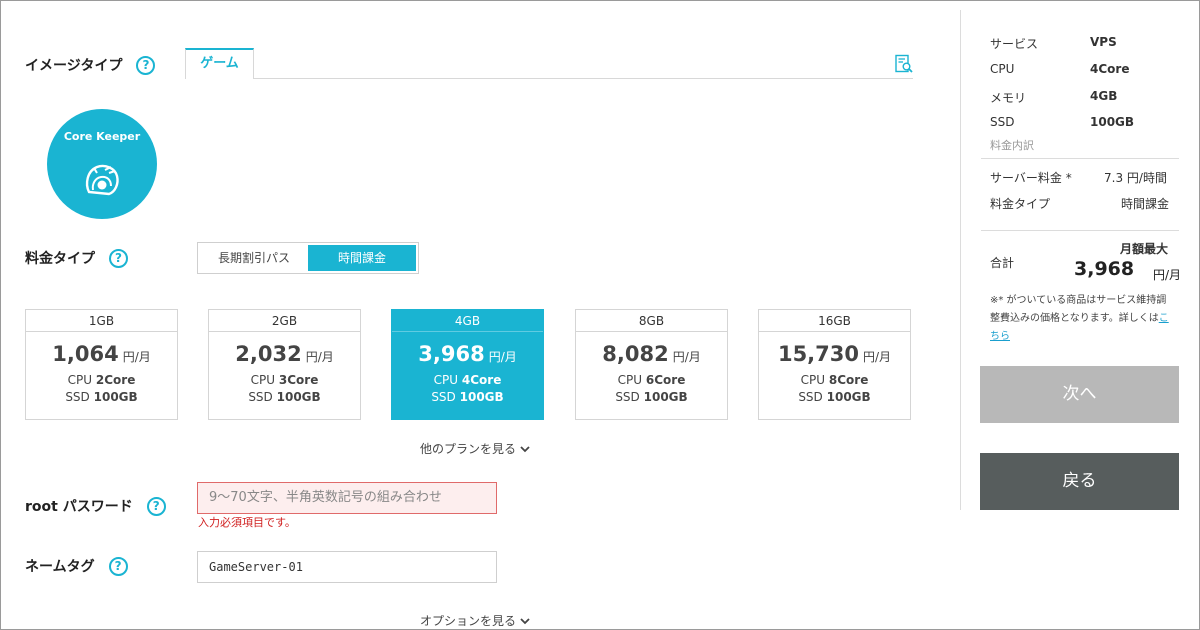  Describe the element at coordinates (74, 66) in the screenshot. I see `image-type-label: イメージタイプ` at that location.